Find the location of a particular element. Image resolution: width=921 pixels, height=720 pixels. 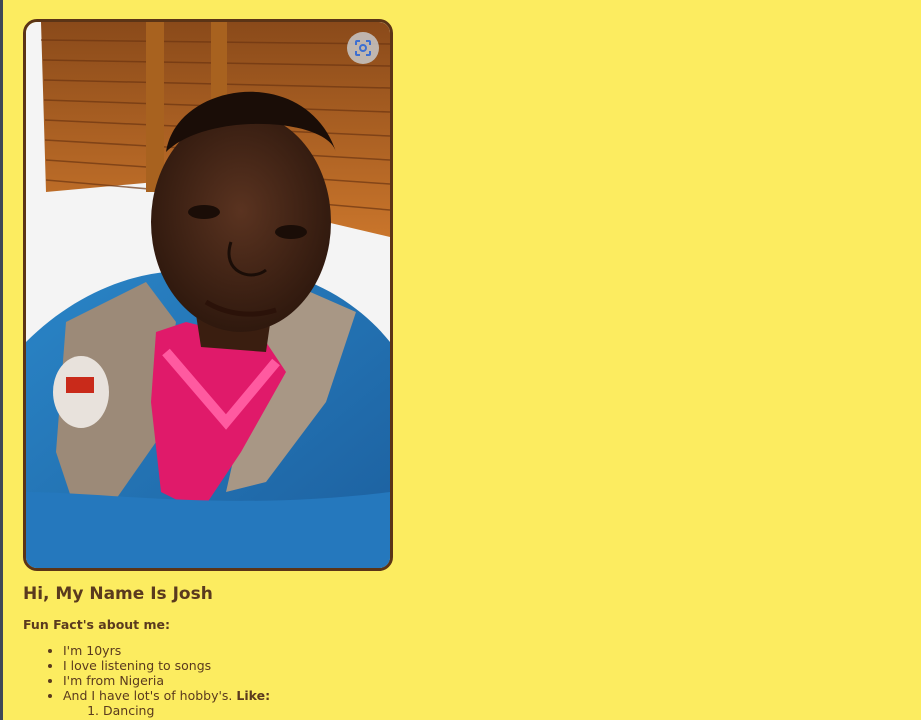

hobbies-list: Dancing is located at coordinates (343, 710).